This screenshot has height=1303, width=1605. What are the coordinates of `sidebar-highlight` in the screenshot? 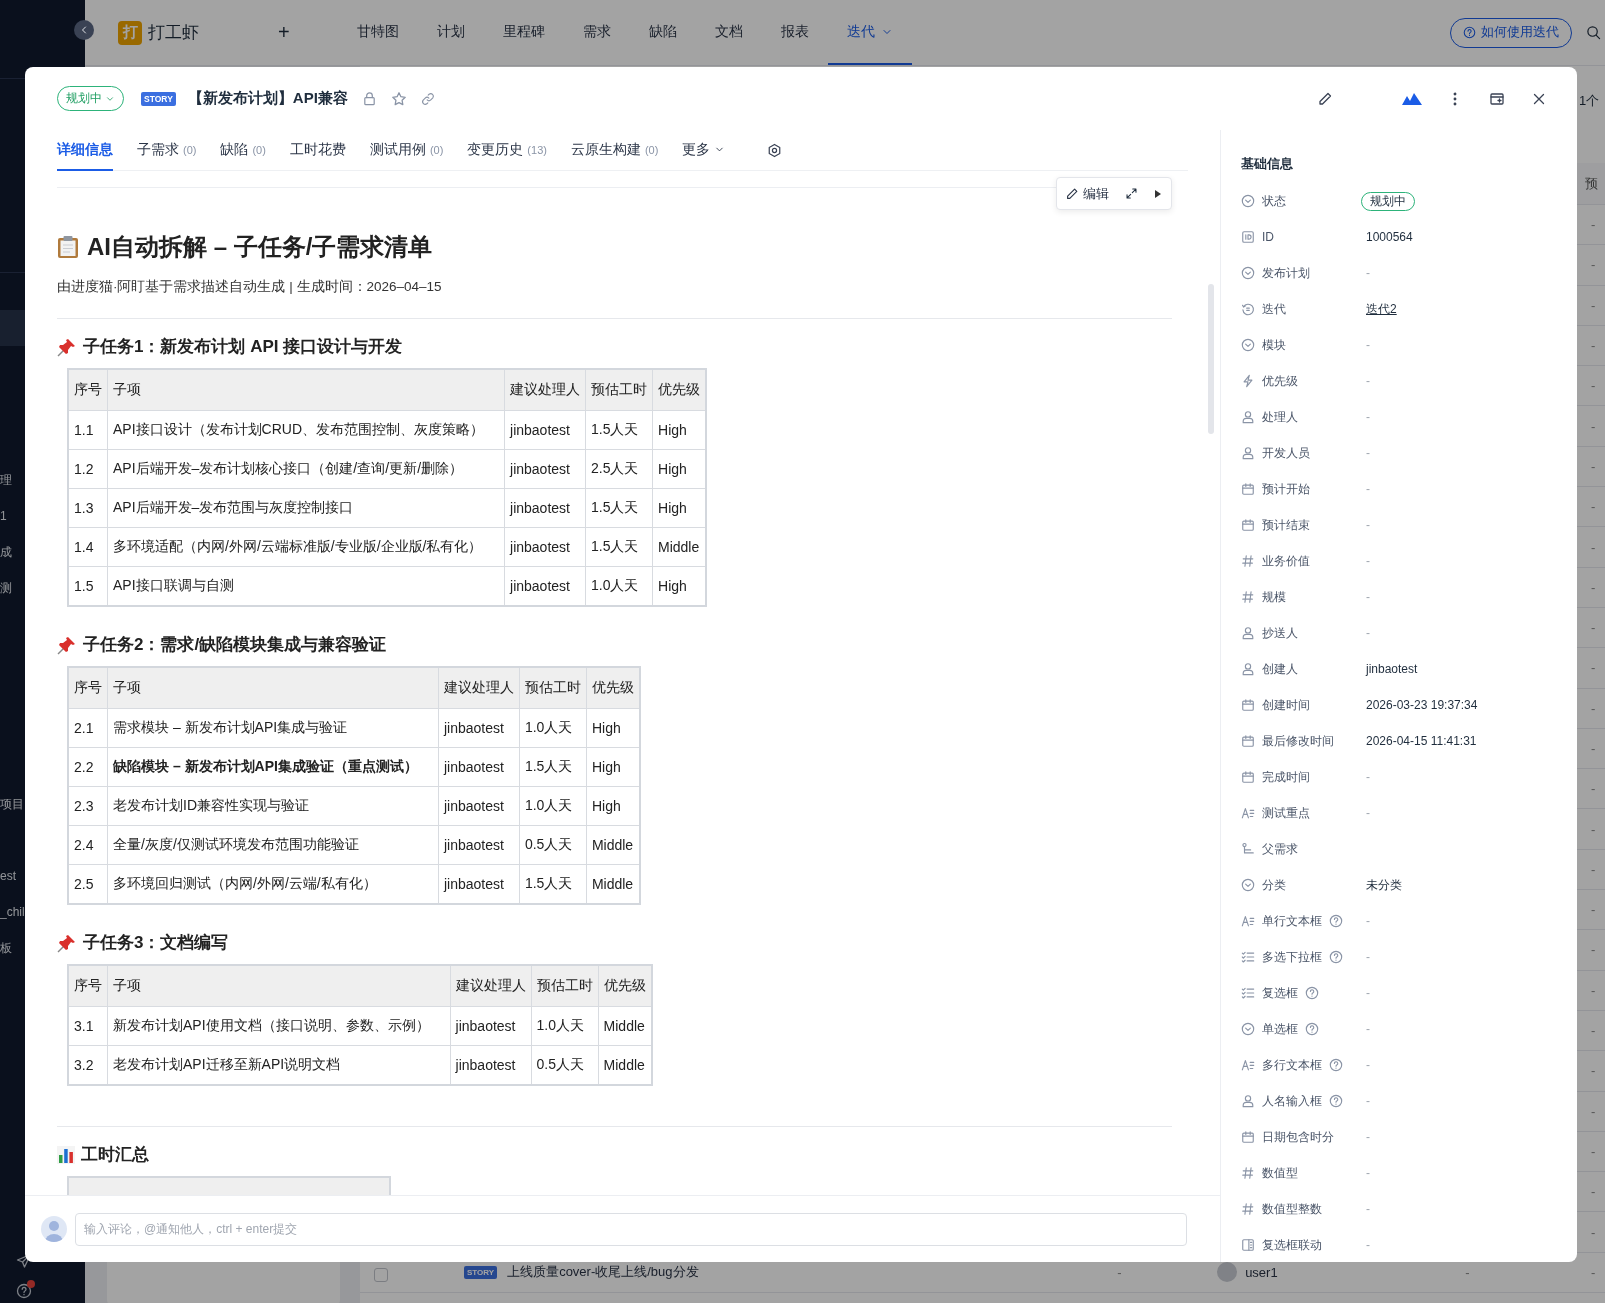 It's located at (12, 328).